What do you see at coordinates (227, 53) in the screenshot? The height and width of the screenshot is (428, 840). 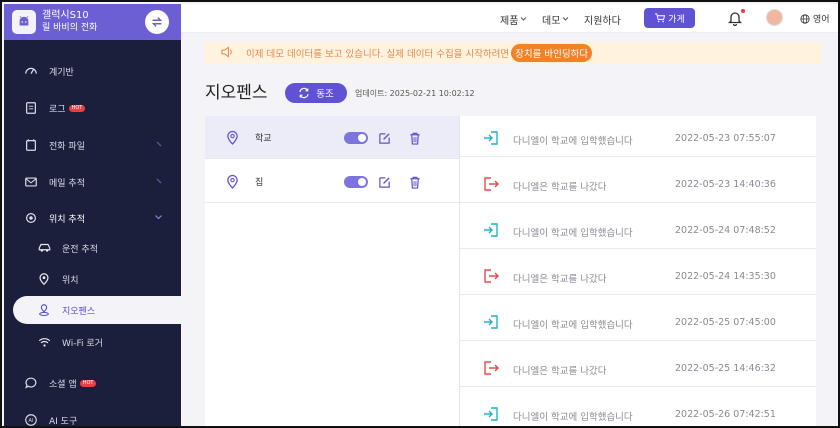 I see `speaker-icon` at bounding box center [227, 53].